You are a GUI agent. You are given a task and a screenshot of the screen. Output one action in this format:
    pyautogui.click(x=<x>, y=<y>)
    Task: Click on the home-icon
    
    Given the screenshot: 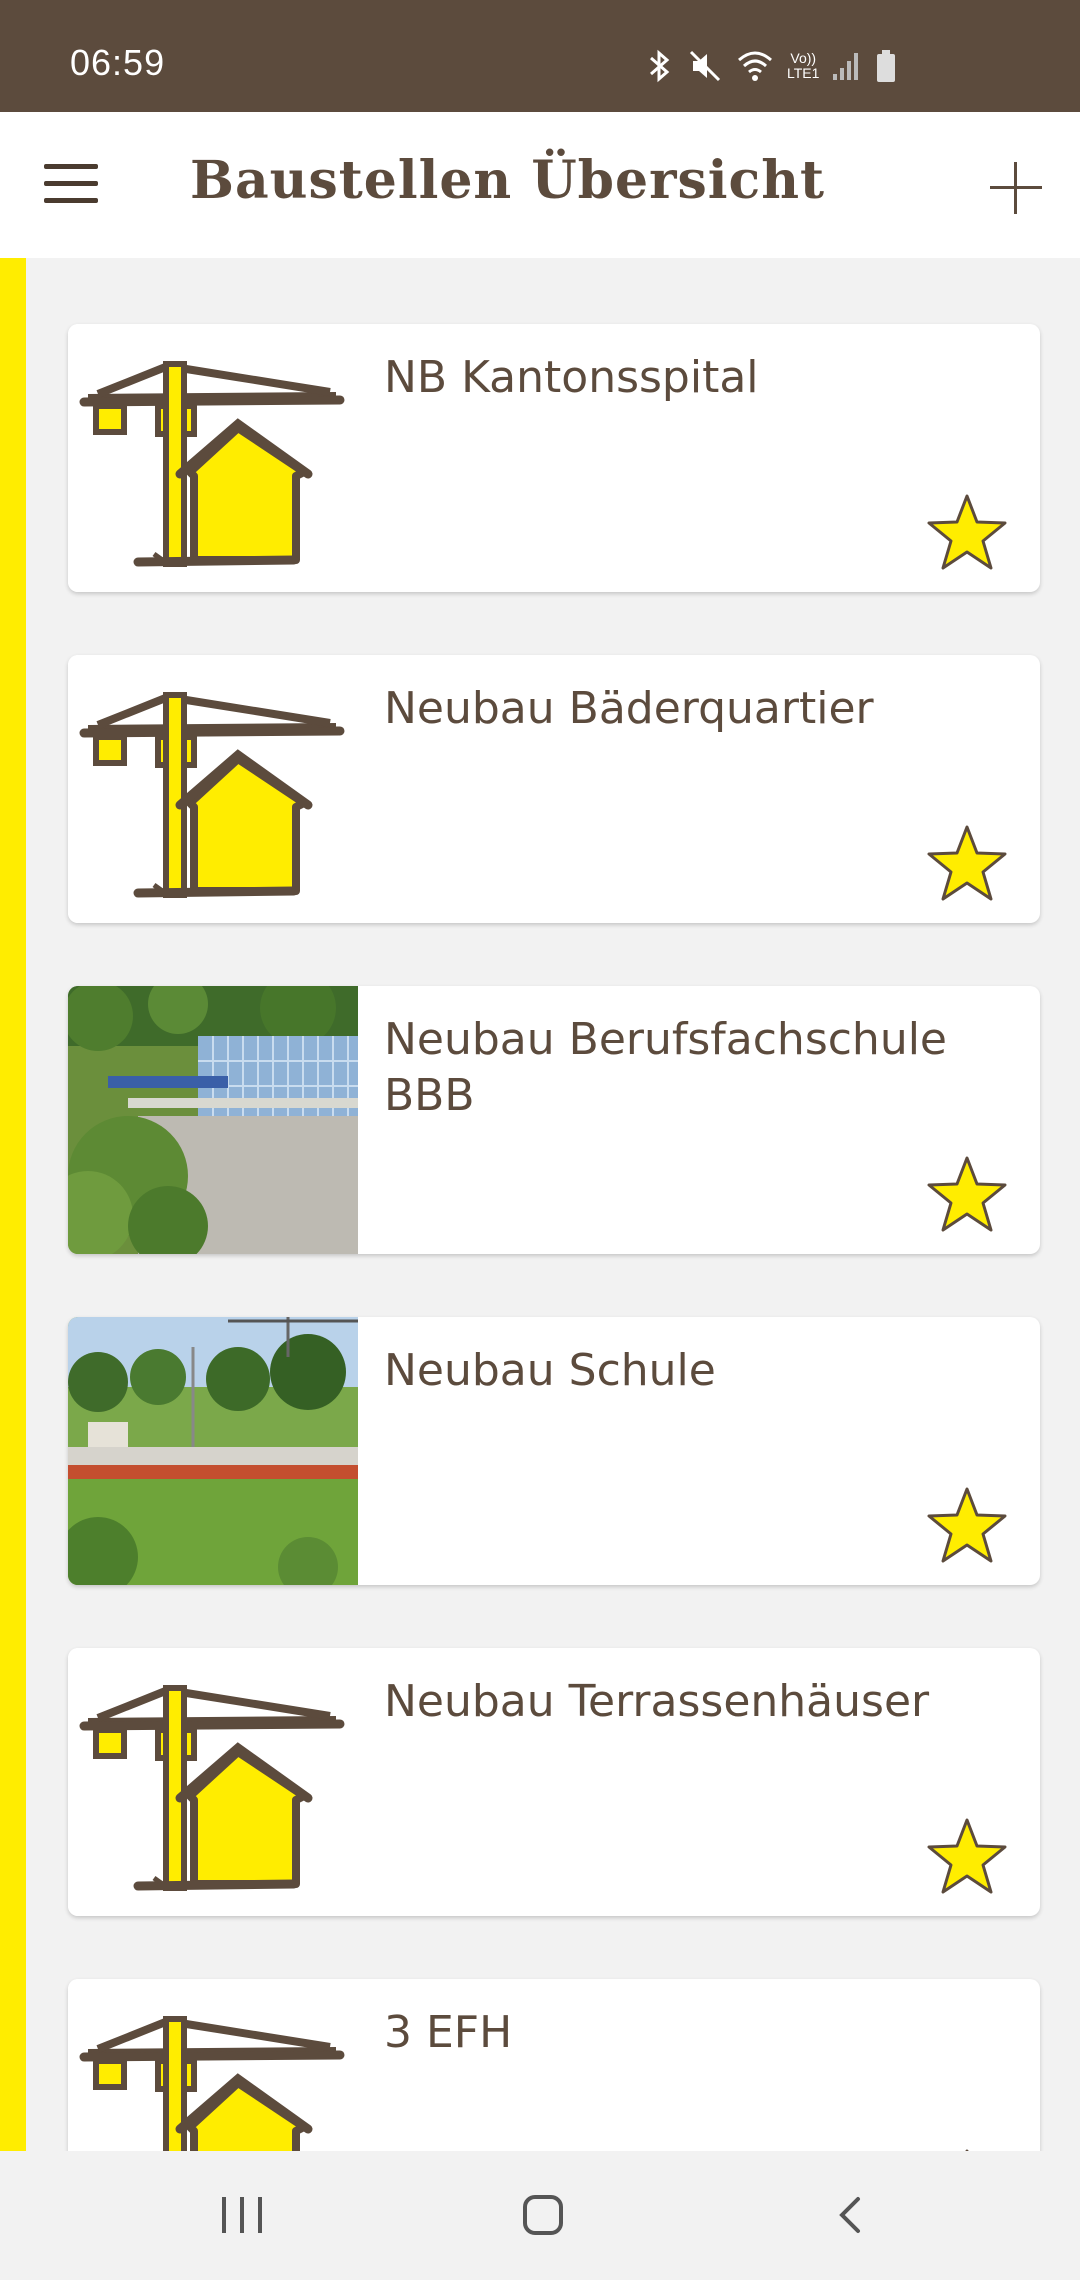 What is the action you would take?
    pyautogui.click(x=543, y=2215)
    